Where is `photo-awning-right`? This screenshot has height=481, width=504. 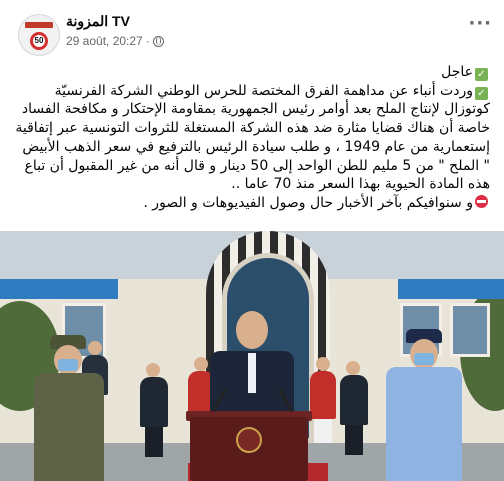
photo-awning-right is located at coordinates (451, 289).